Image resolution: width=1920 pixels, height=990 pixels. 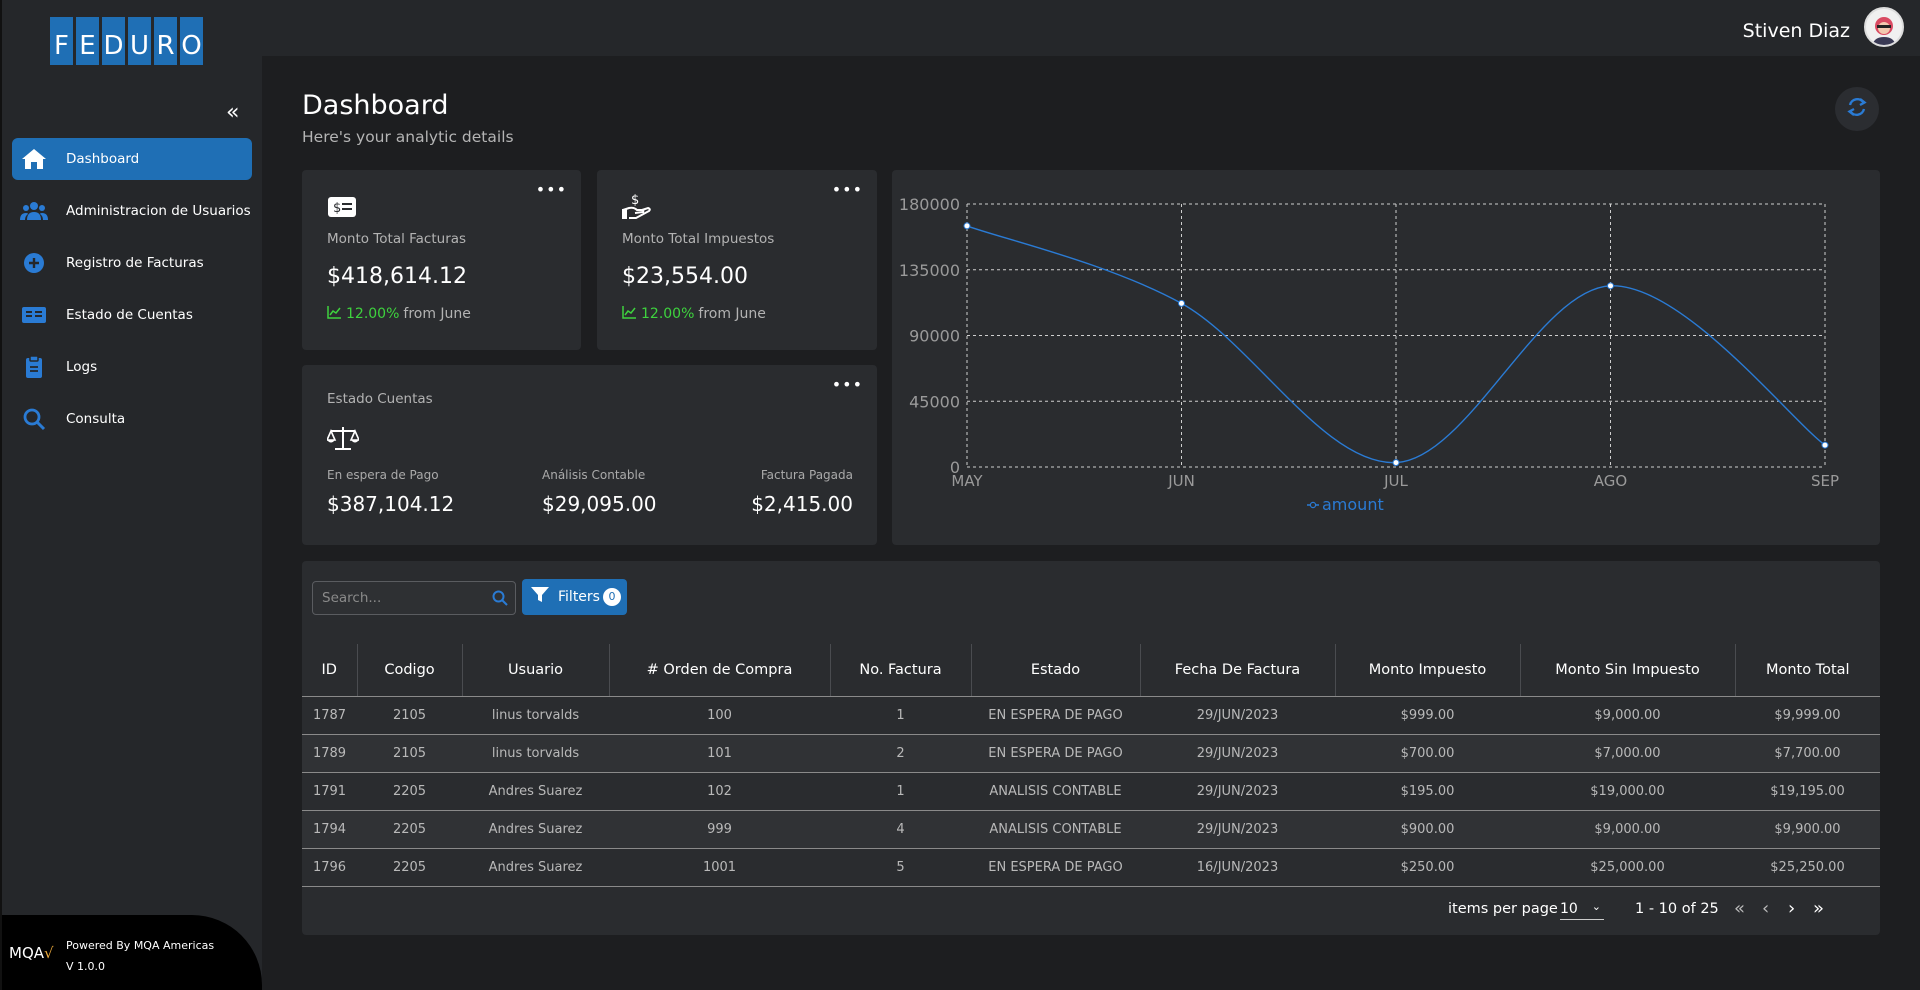 What do you see at coordinates (1739, 908) in the screenshot?
I see `first-page-icon: «` at bounding box center [1739, 908].